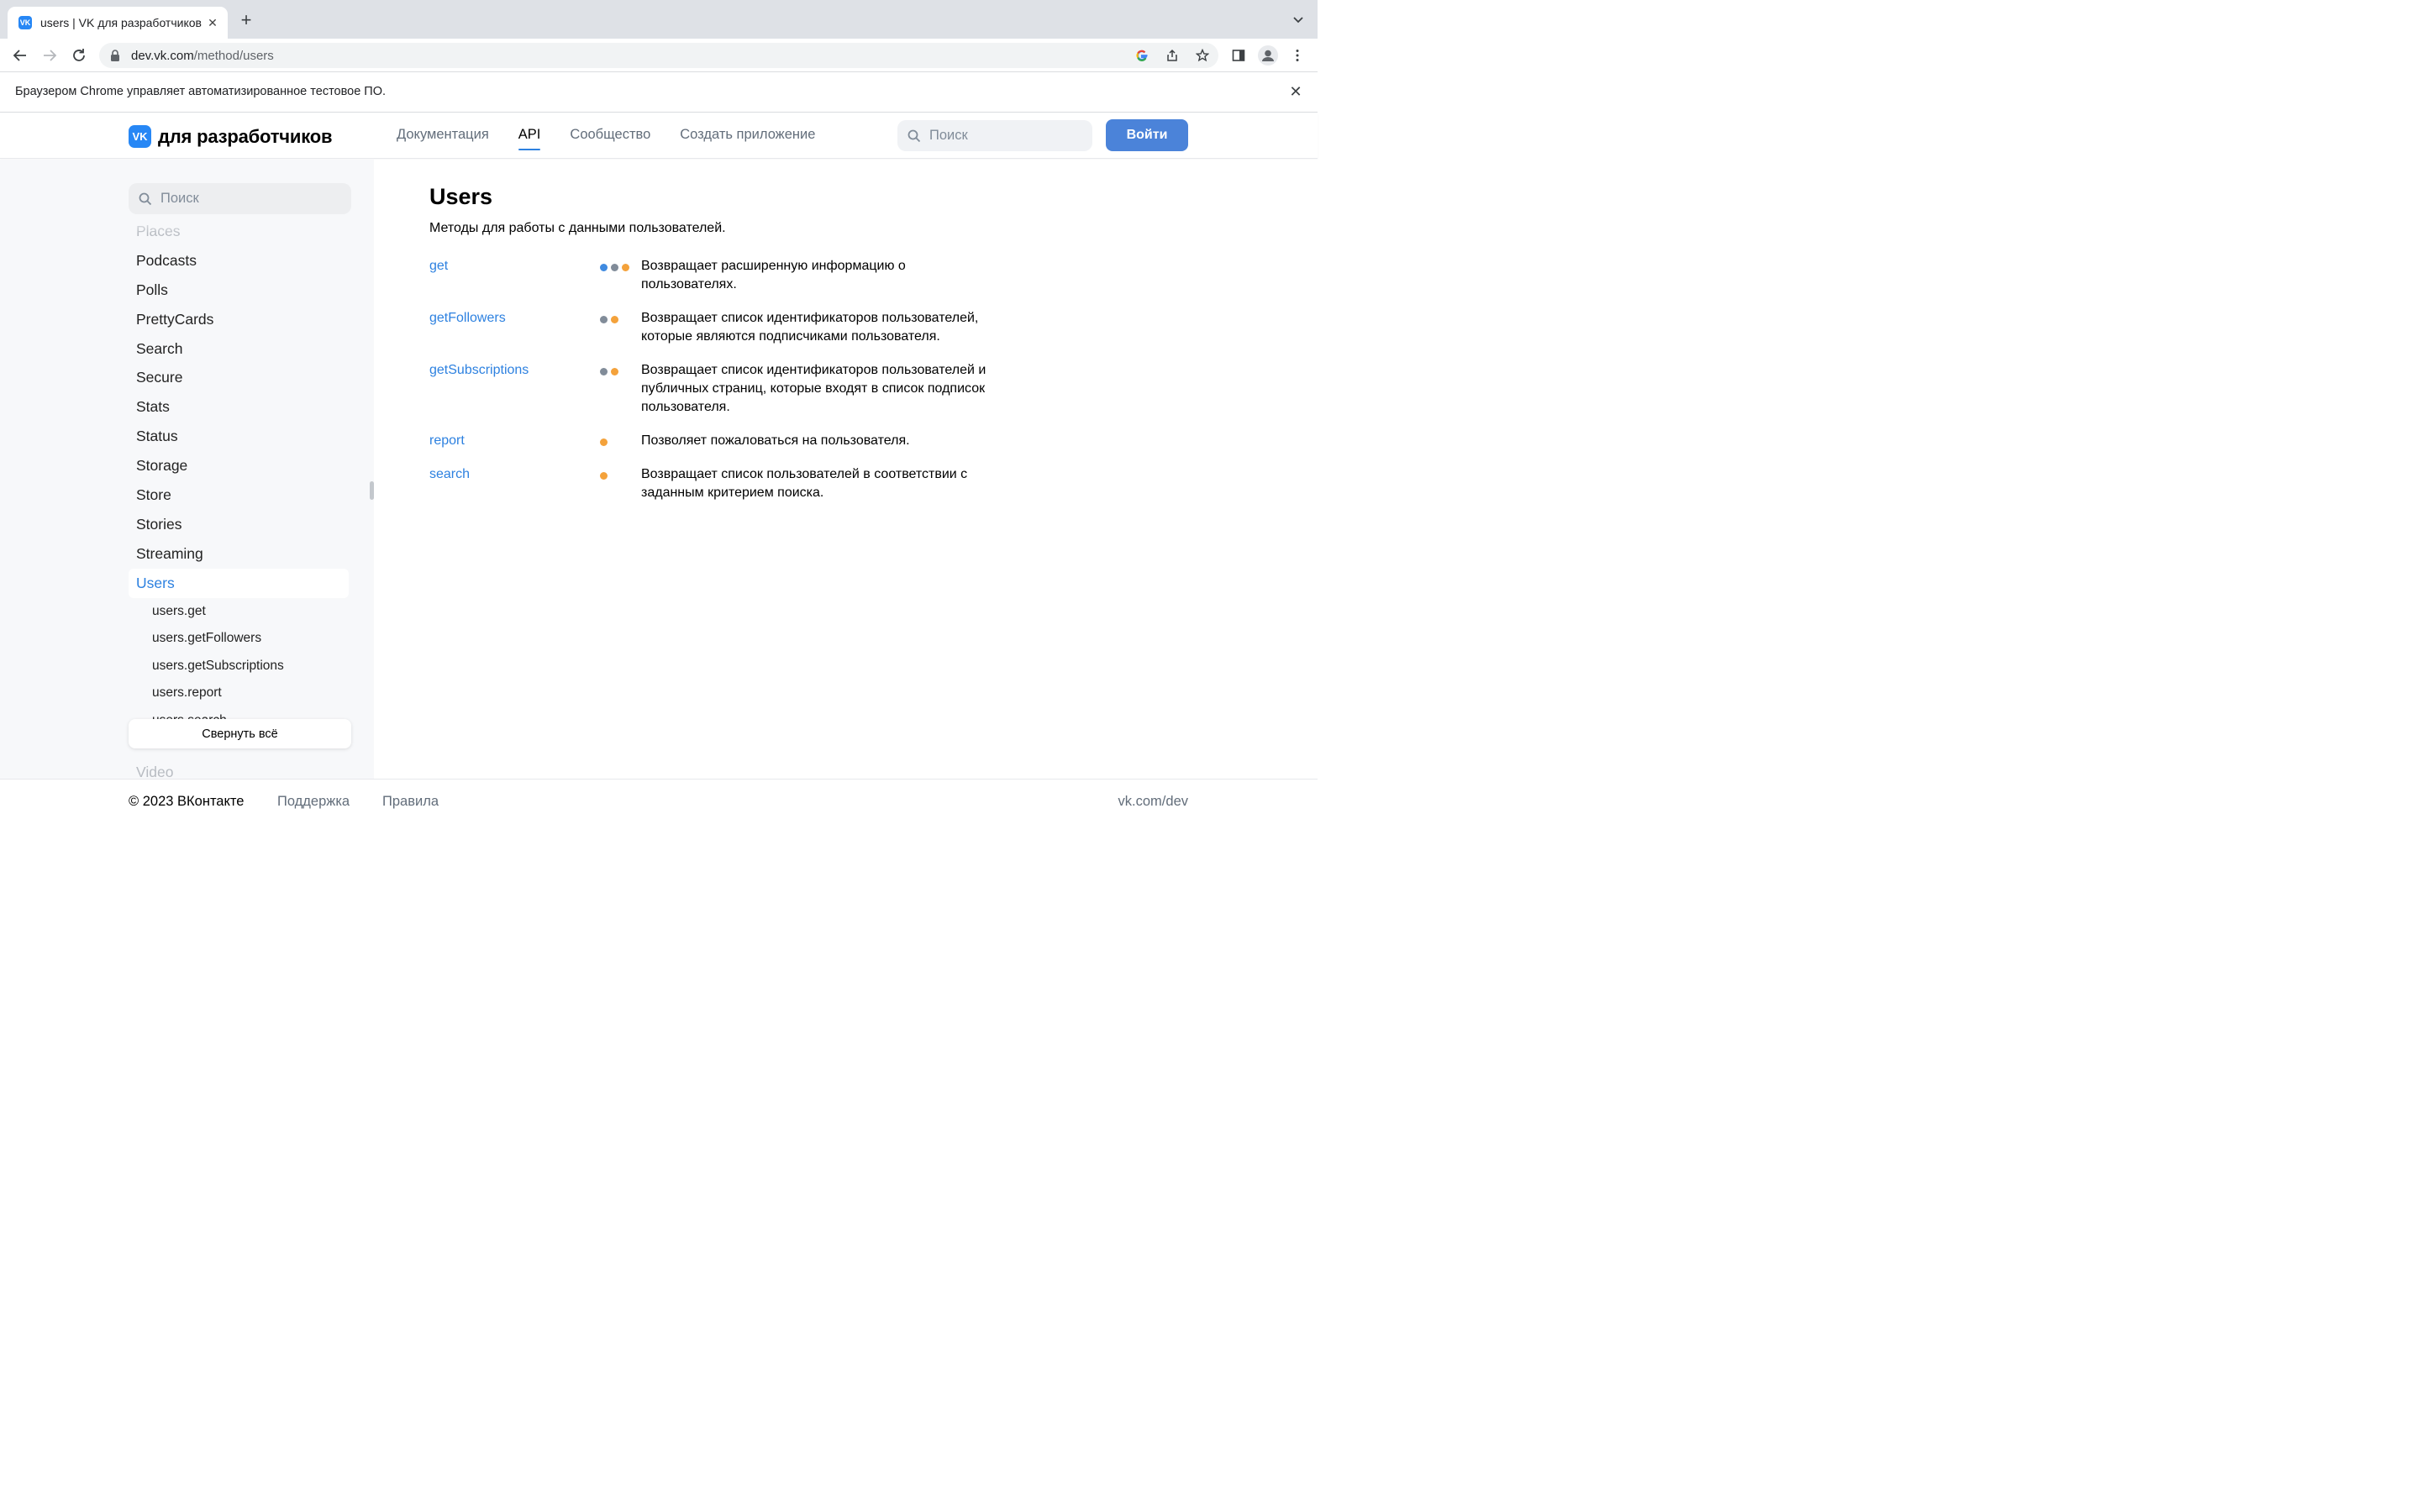 The width and height of the screenshot is (2420, 1512). What do you see at coordinates (443, 138) in the screenshot?
I see `nav-documentation: Документация` at bounding box center [443, 138].